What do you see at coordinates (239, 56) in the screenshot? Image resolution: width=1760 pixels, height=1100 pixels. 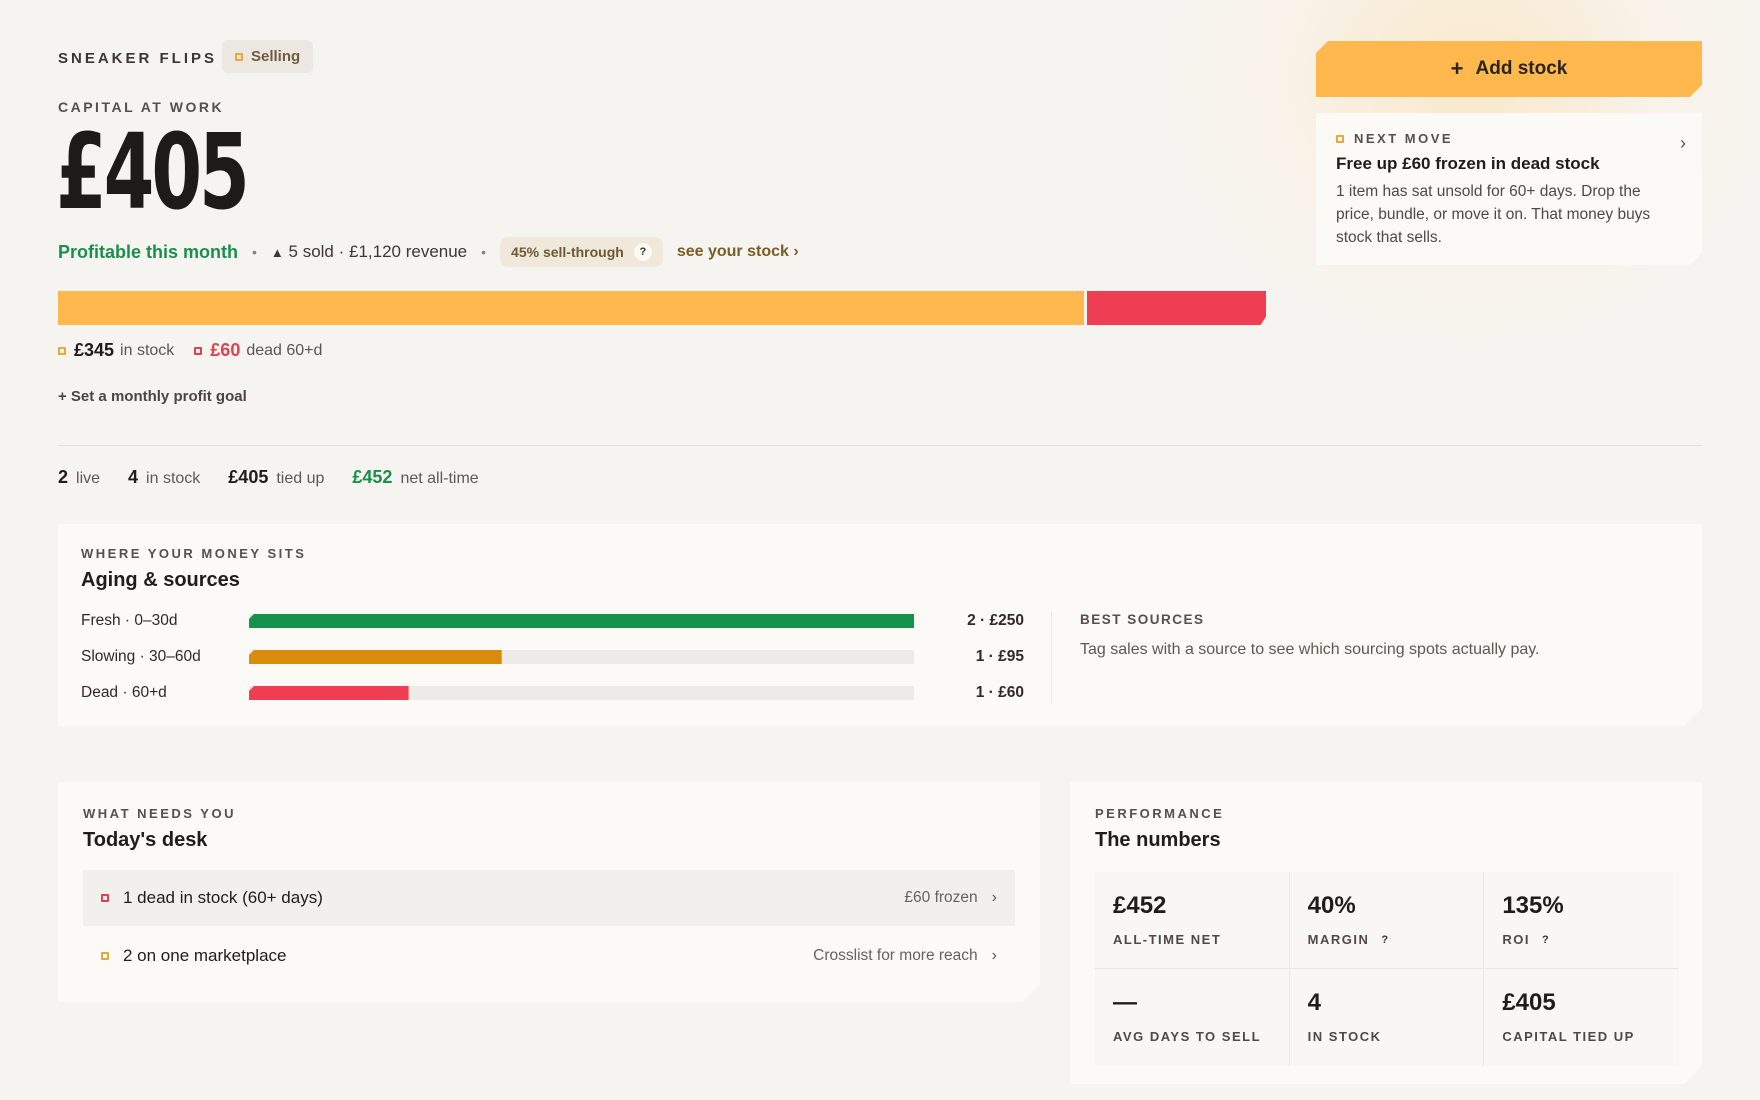 I see `status-square-icon` at bounding box center [239, 56].